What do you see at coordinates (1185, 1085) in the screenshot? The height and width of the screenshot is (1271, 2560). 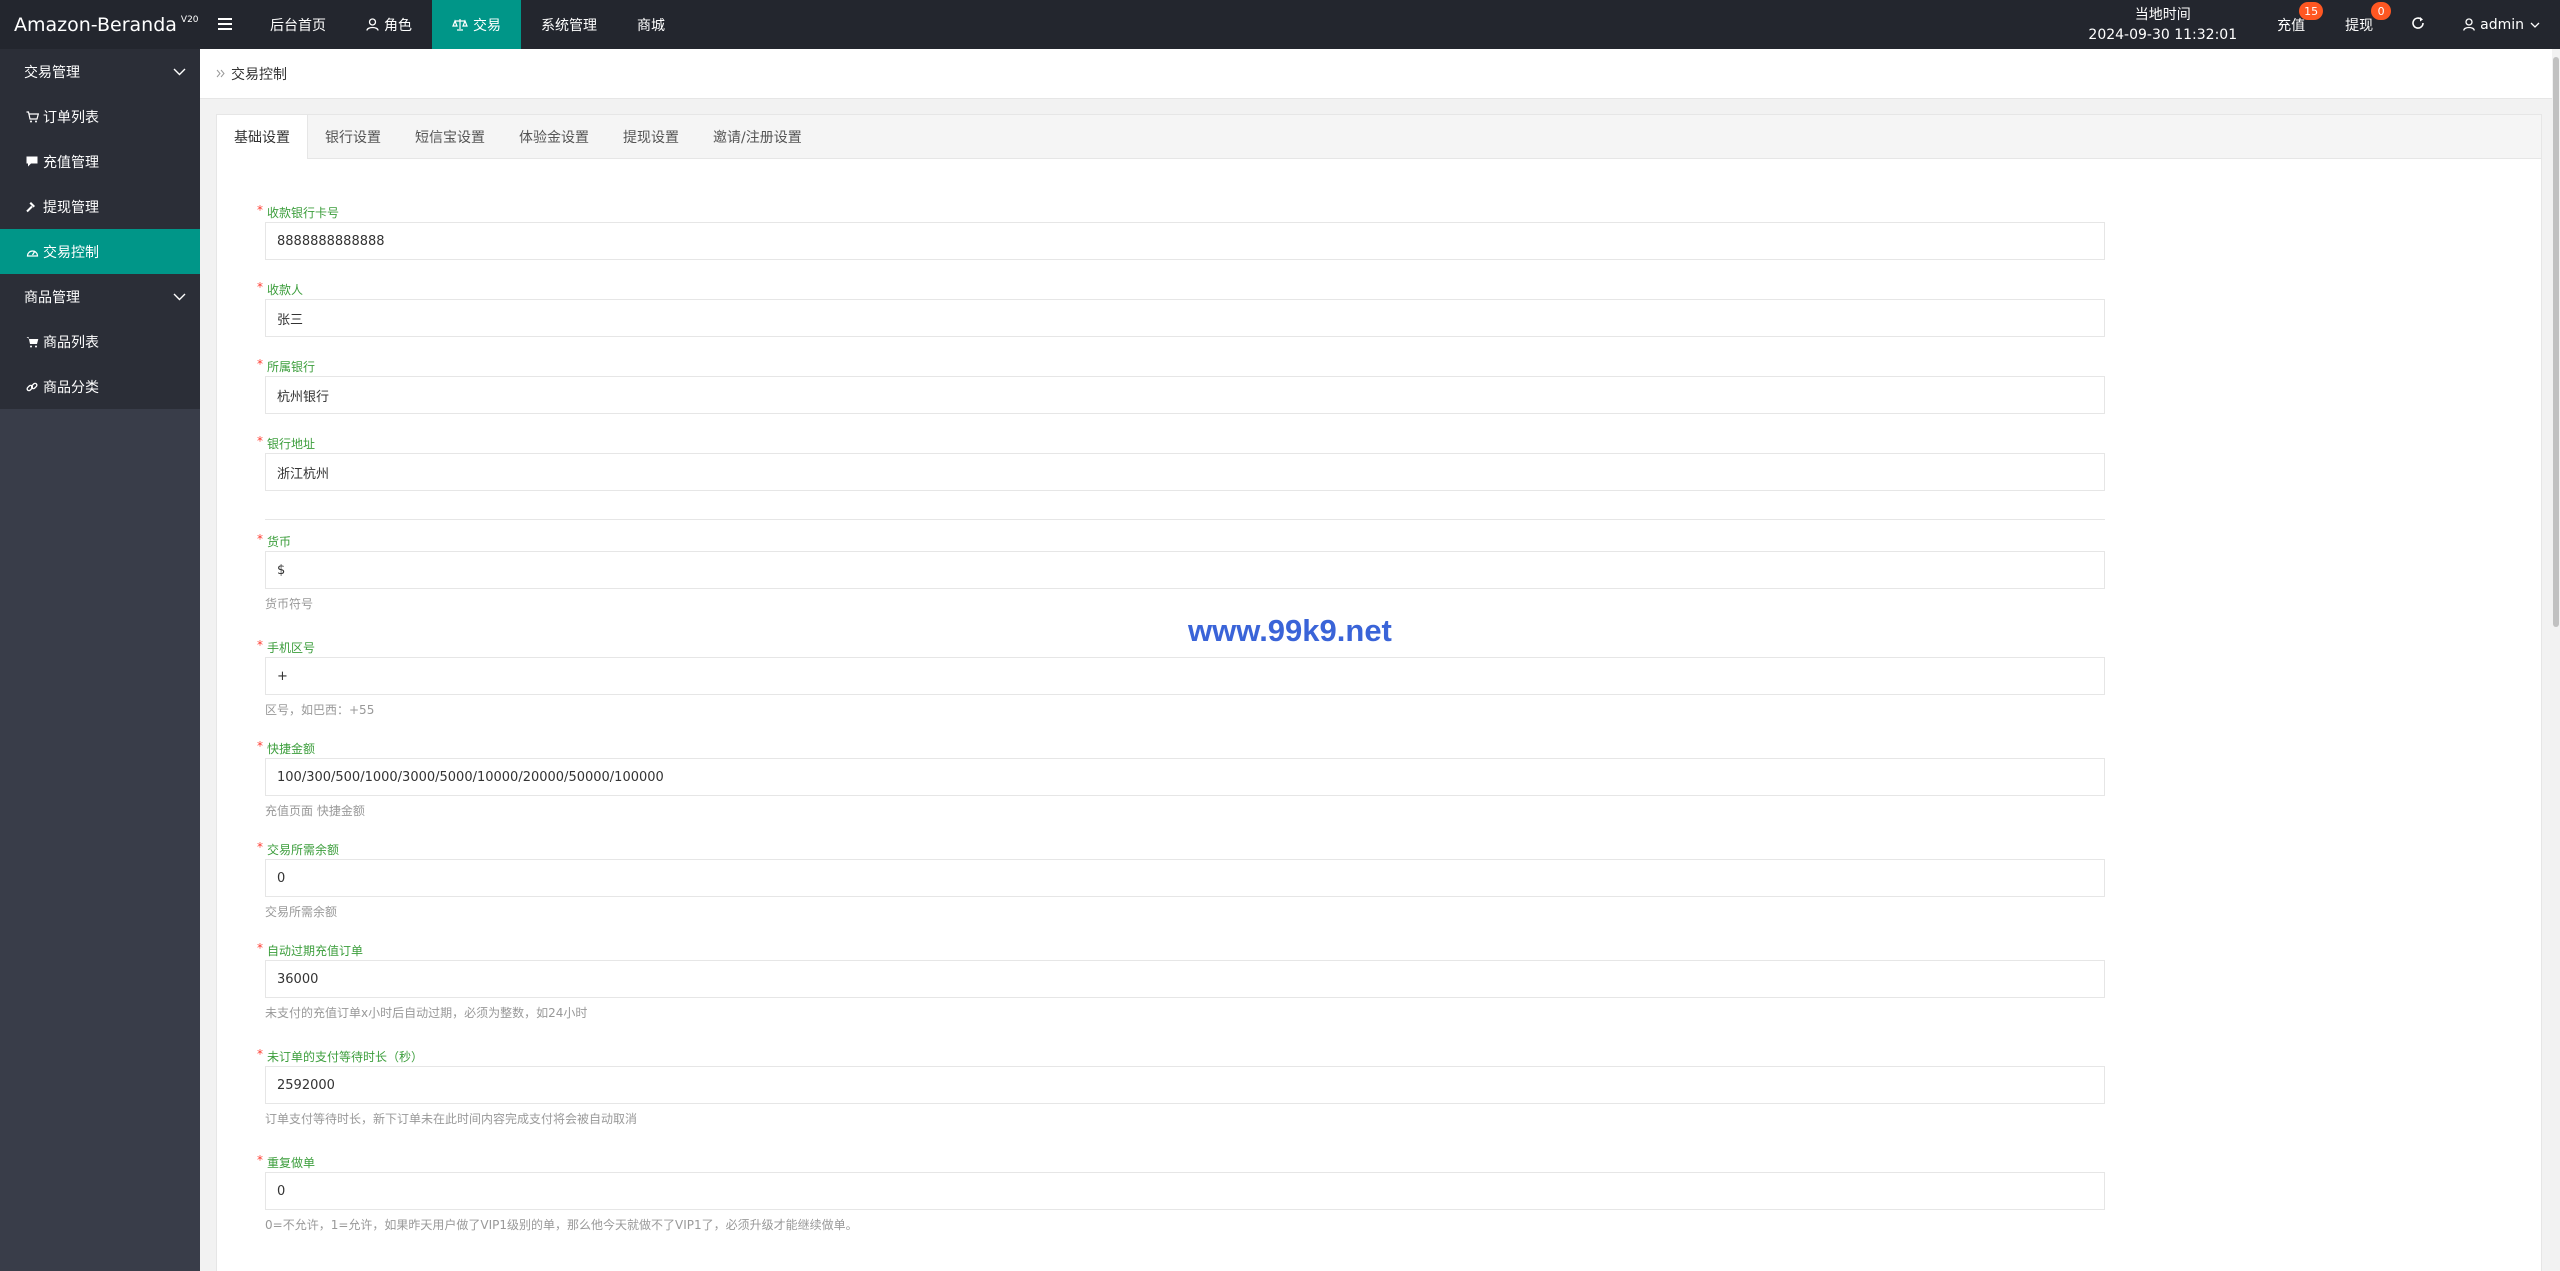 I see `payment-wait-duration-input` at bounding box center [1185, 1085].